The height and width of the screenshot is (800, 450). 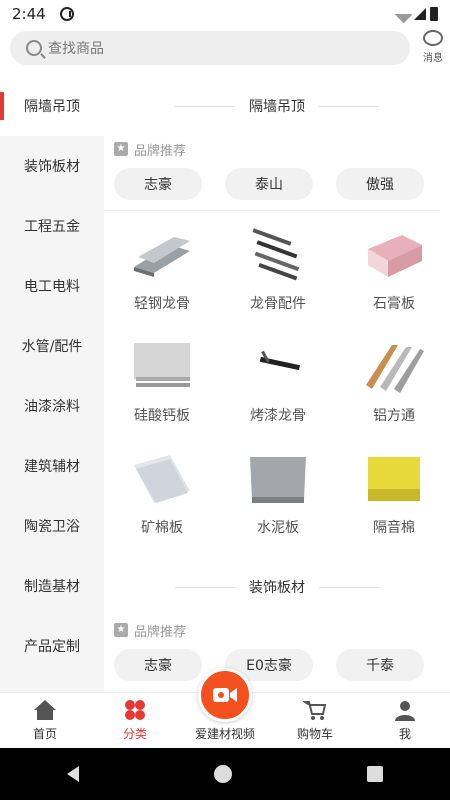 I want to click on mineral-wool-board-image, so click(x=162, y=479).